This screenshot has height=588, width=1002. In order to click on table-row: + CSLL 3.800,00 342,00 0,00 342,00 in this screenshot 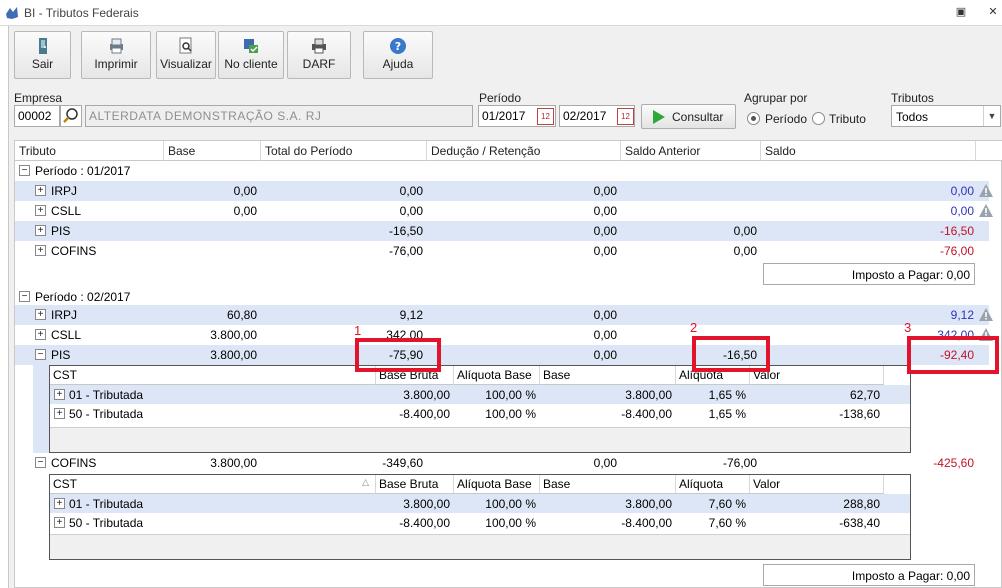, I will do `click(504, 335)`.